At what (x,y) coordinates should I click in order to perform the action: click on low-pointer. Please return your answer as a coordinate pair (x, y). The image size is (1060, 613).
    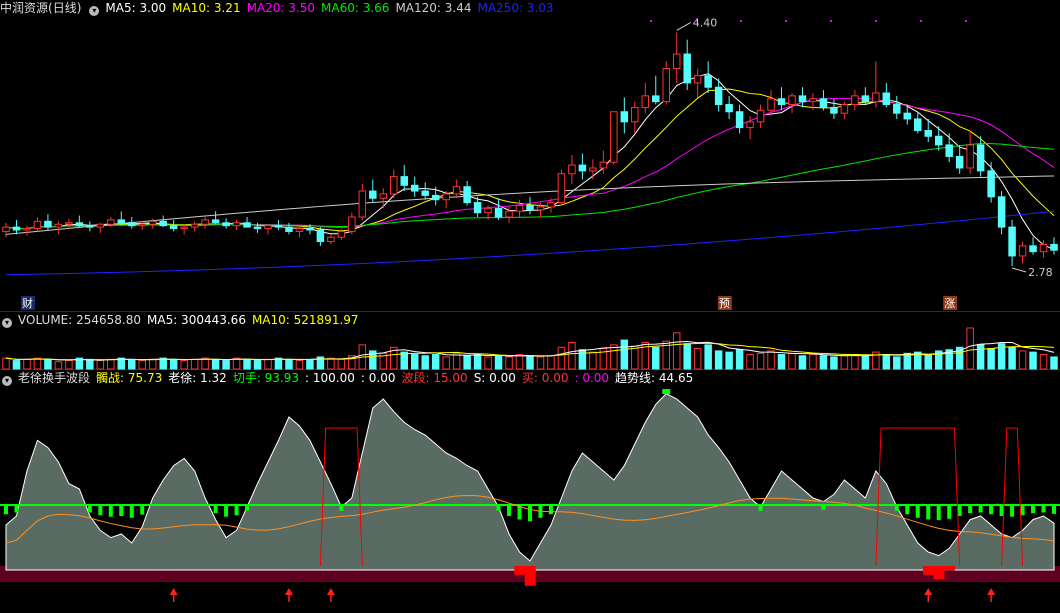
    Looking at the image, I should click on (1019, 270).